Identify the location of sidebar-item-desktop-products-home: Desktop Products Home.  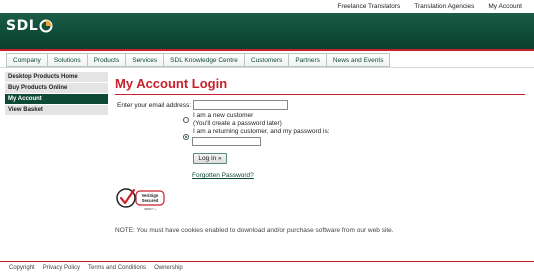
(56, 77).